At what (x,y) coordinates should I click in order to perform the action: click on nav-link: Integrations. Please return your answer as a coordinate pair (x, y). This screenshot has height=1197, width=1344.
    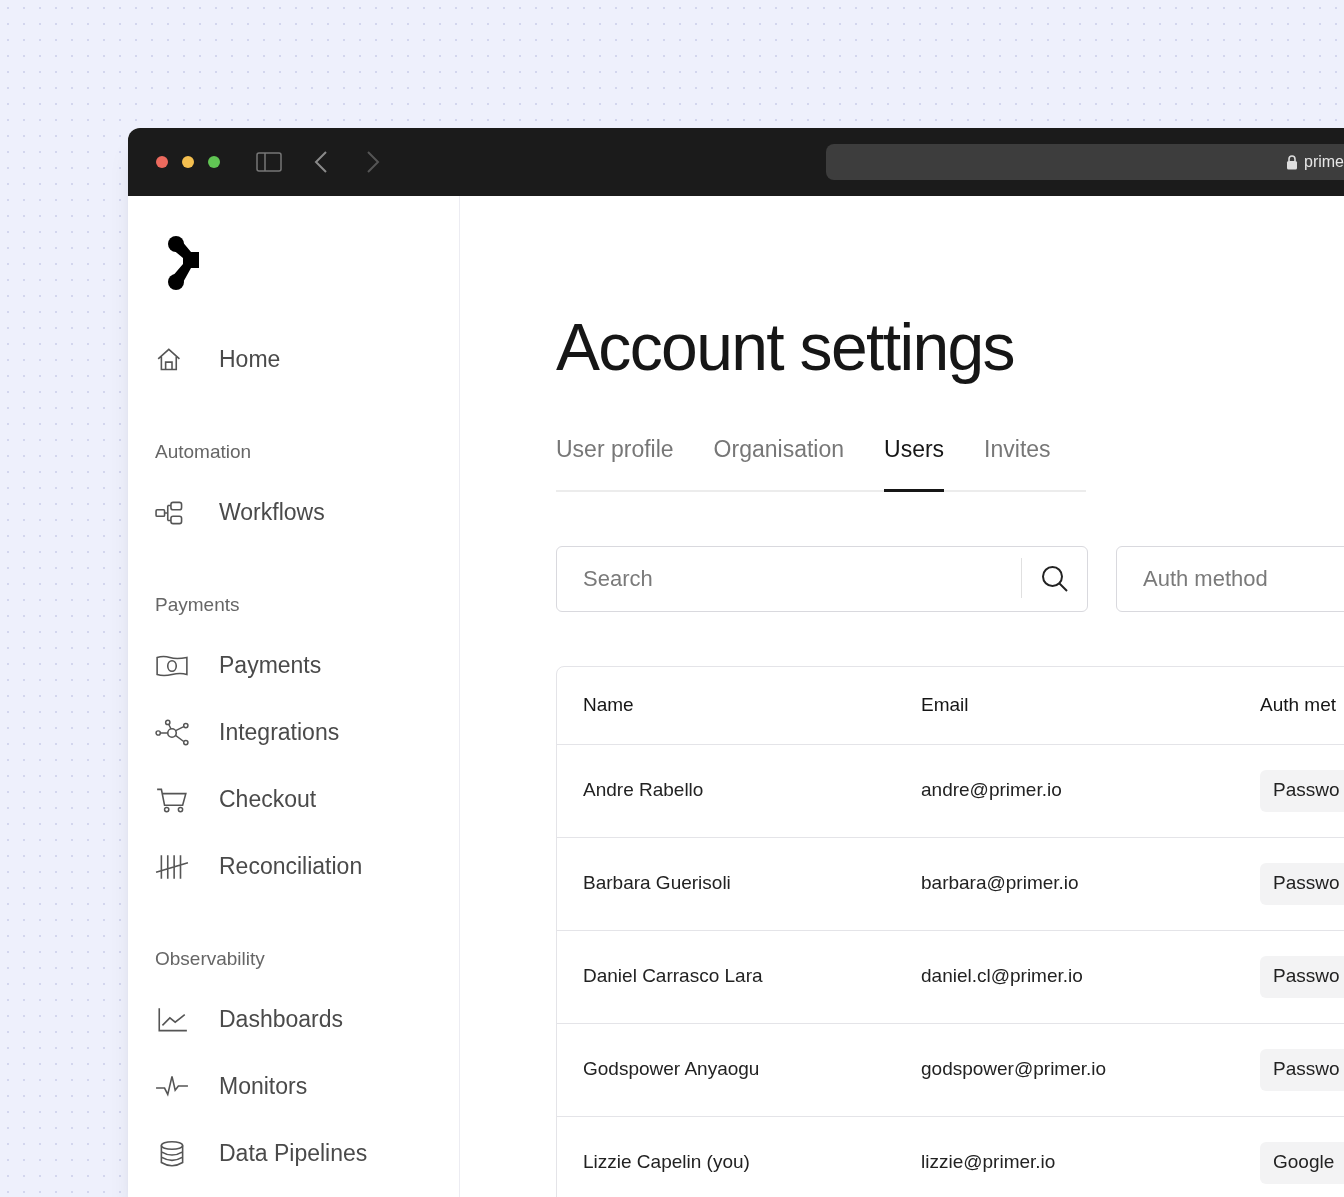
    Looking at the image, I should click on (251, 732).